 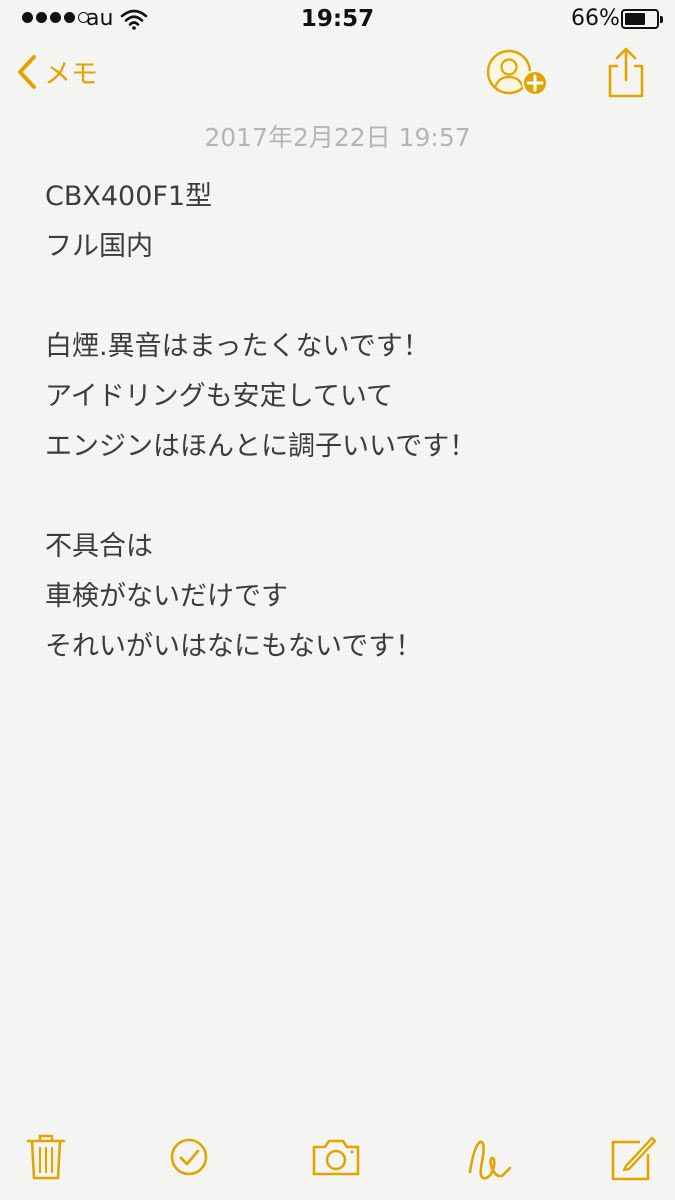 I want to click on battery-nub, so click(x=661, y=19).